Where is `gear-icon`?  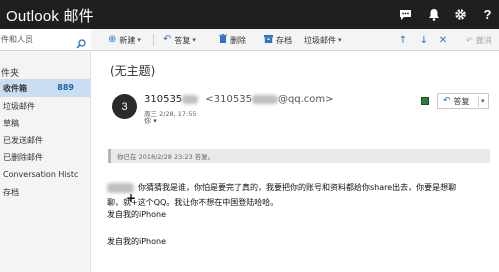 gear-icon is located at coordinates (460, 14).